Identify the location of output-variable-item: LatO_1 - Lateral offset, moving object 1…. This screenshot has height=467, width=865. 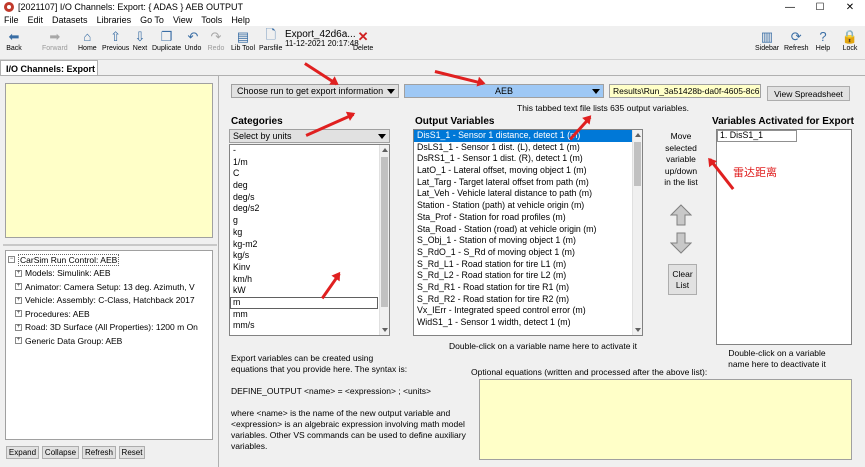
(528, 171).